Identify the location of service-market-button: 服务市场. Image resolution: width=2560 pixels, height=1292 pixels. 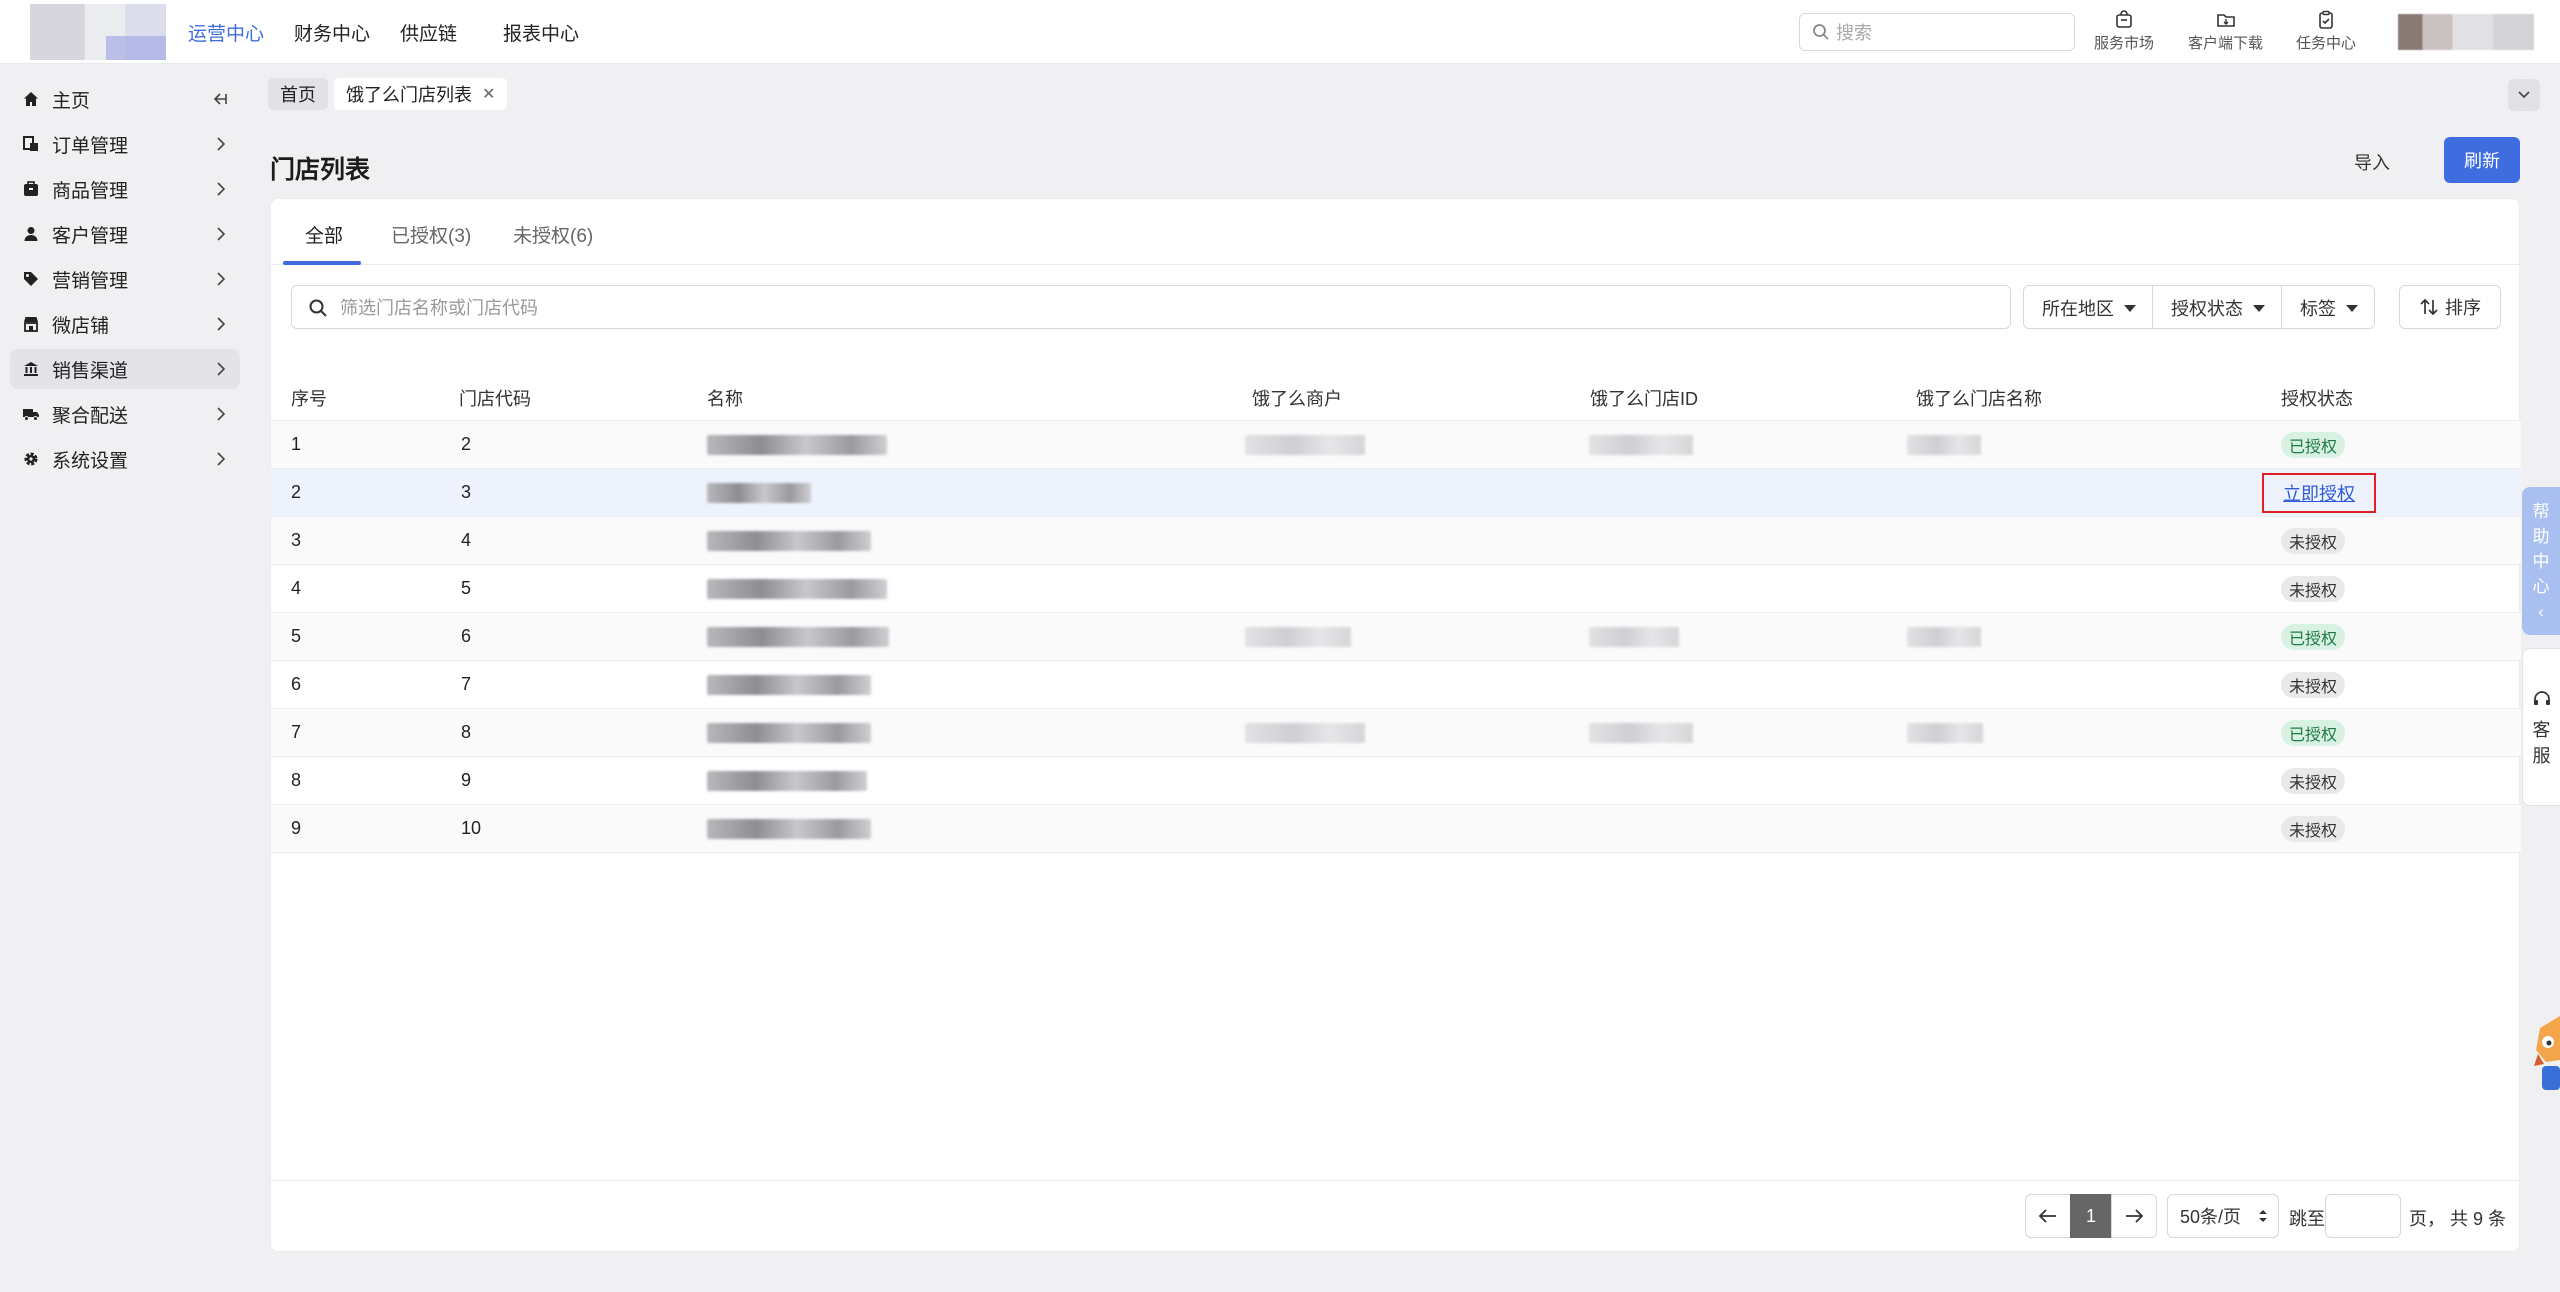
(2124, 31).